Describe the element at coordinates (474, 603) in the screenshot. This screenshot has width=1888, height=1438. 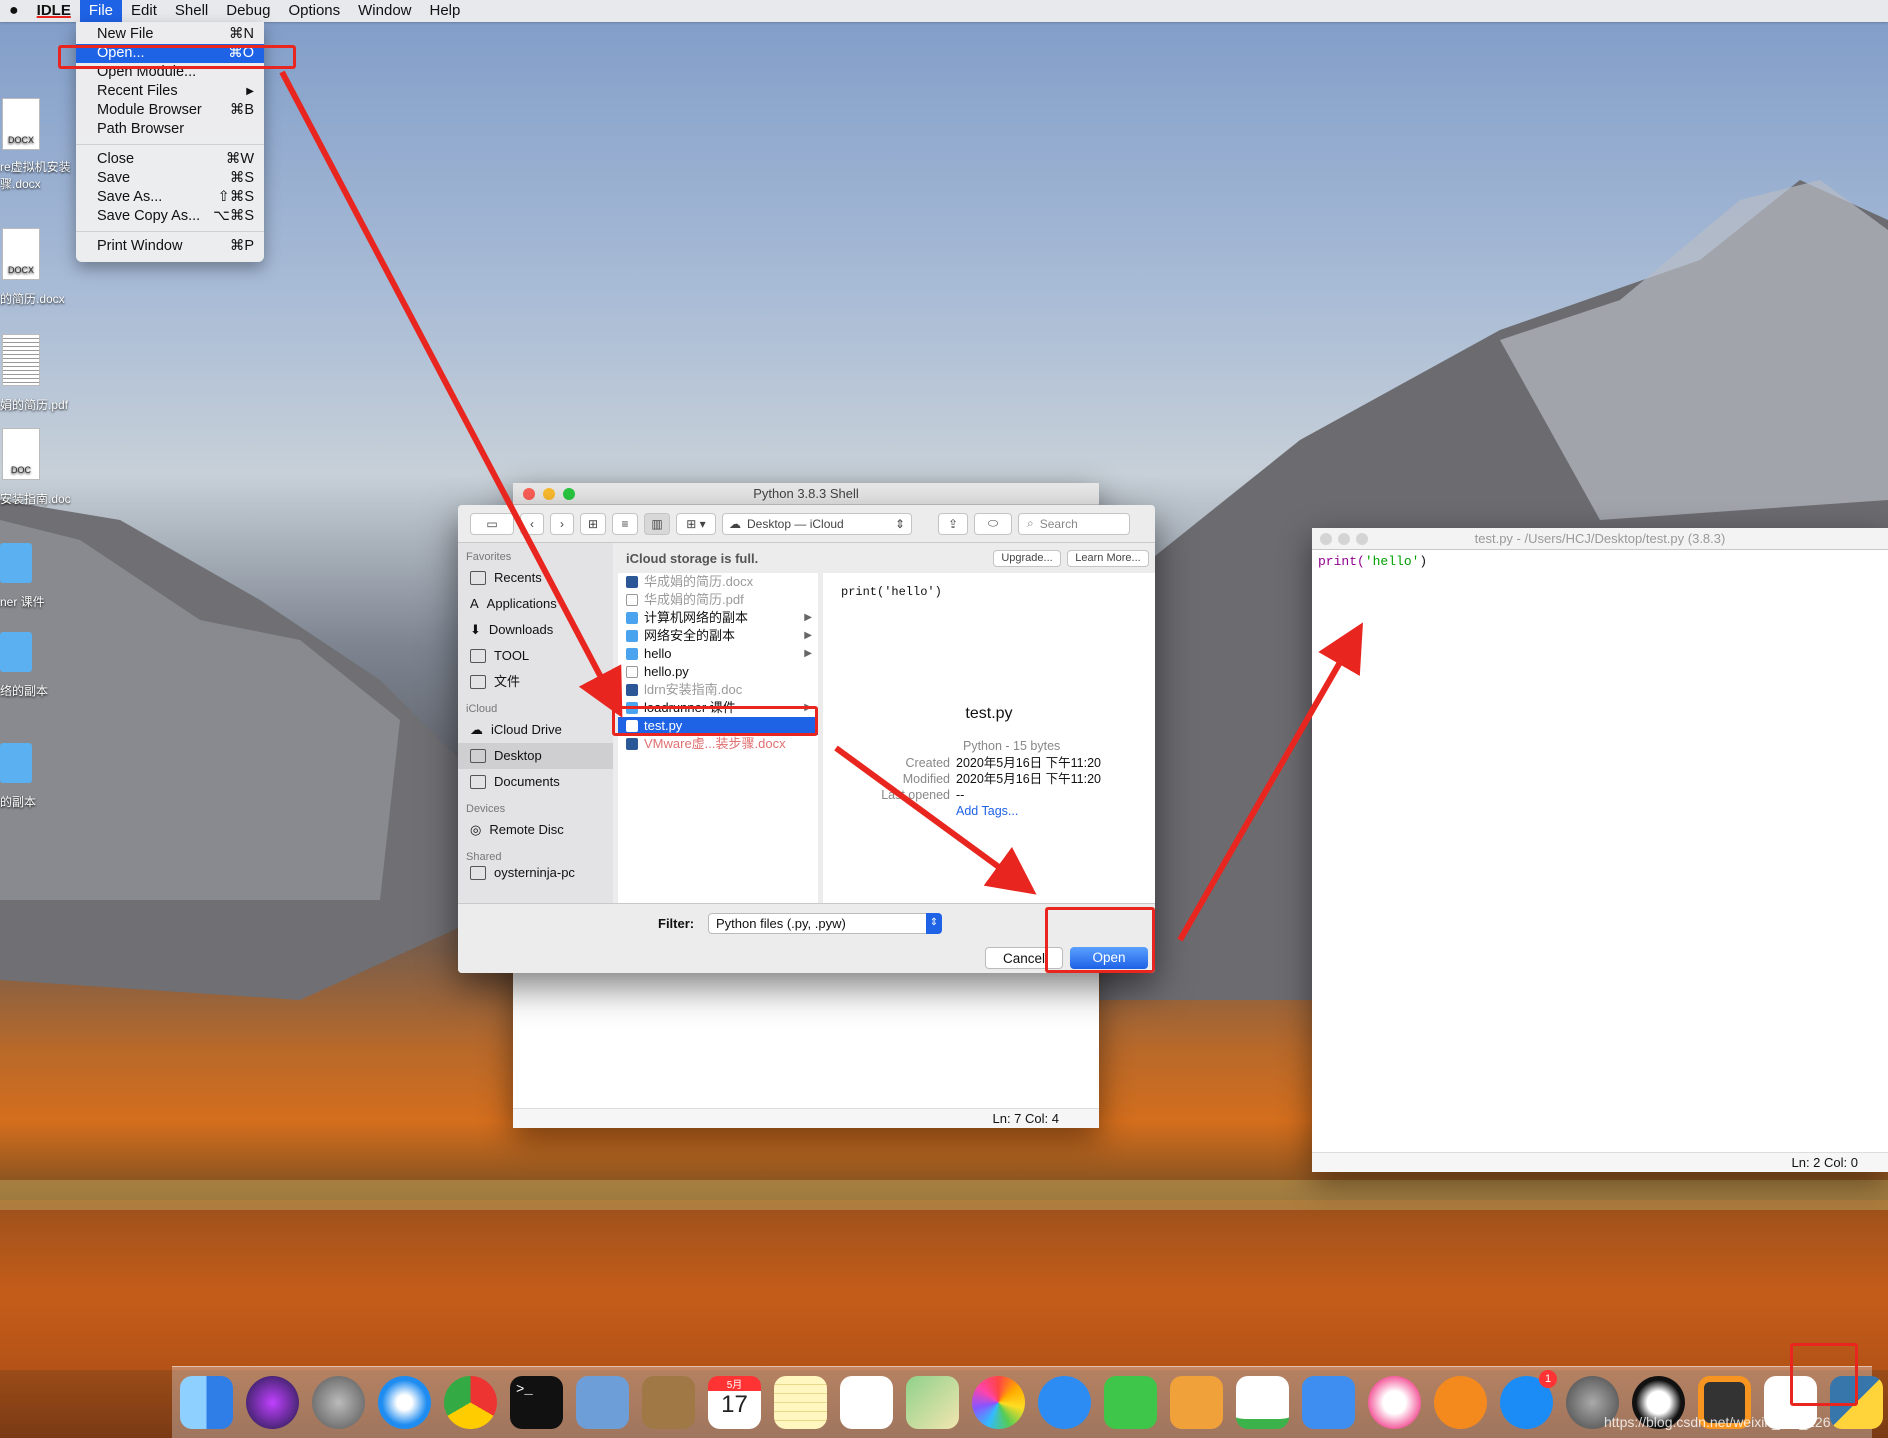
I see `applications-icon: A` at that location.